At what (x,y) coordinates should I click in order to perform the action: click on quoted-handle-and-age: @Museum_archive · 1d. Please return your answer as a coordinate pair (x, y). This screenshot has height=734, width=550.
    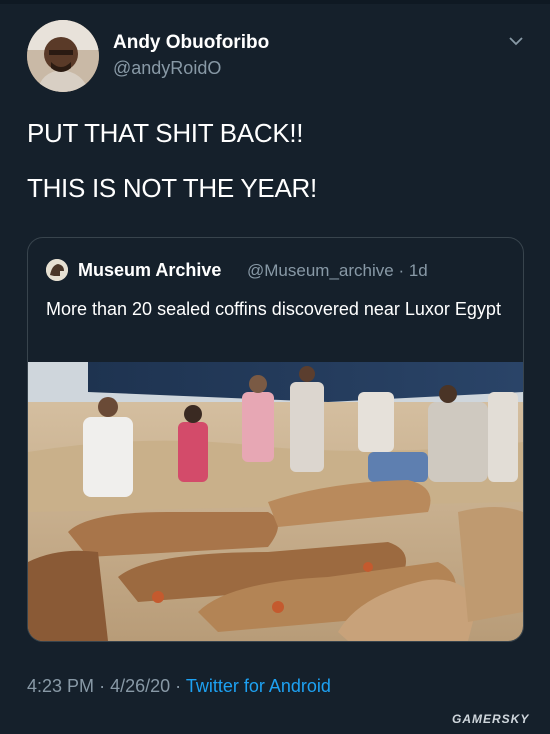
    Looking at the image, I should click on (337, 271).